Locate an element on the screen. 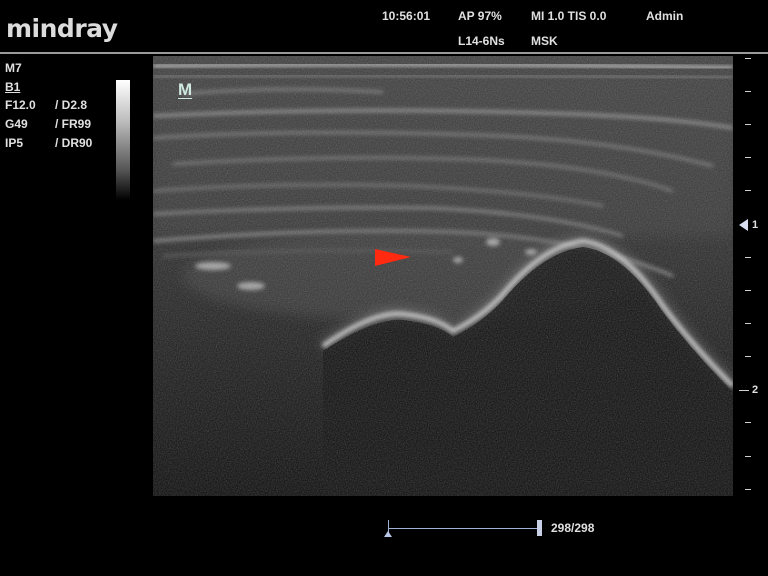 This screenshot has width=768, height=576. focus-marker-icon is located at coordinates (744, 225).